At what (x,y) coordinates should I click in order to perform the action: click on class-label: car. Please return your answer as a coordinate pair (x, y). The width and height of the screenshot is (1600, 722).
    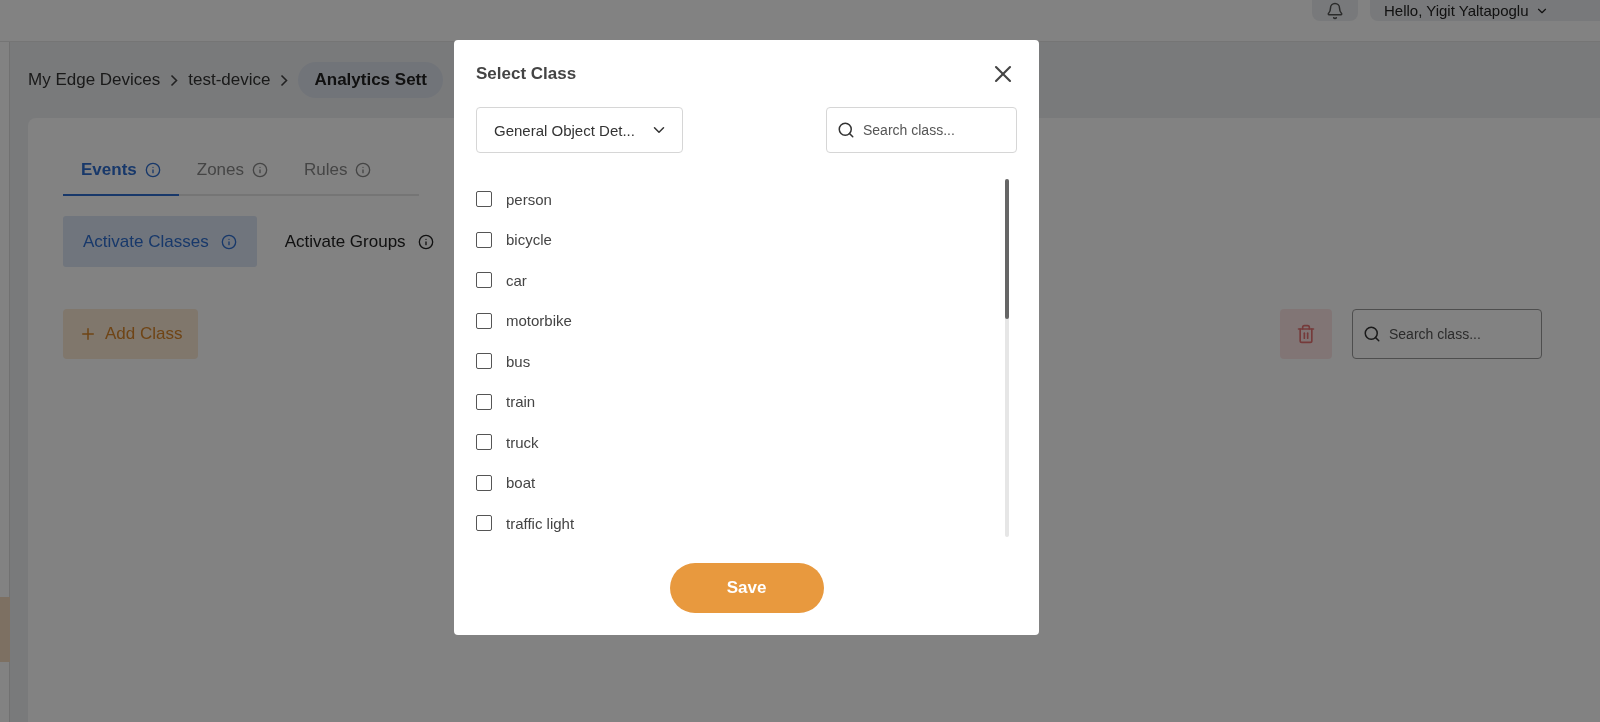
    Looking at the image, I should click on (516, 280).